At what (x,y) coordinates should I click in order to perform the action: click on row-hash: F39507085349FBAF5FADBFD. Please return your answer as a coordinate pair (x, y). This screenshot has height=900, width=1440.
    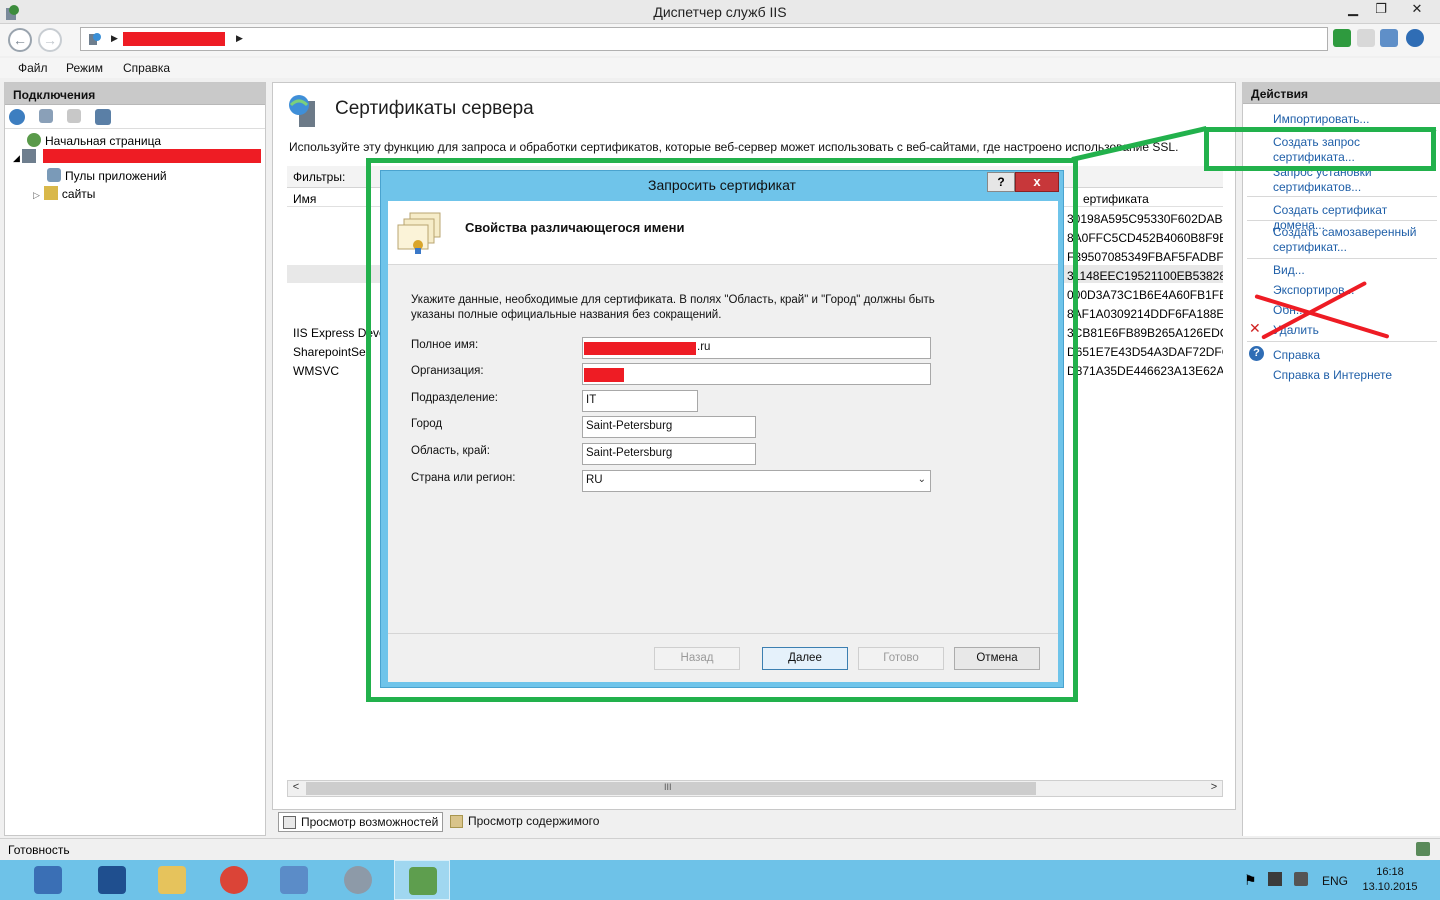
    Looking at the image, I should click on (1145, 257).